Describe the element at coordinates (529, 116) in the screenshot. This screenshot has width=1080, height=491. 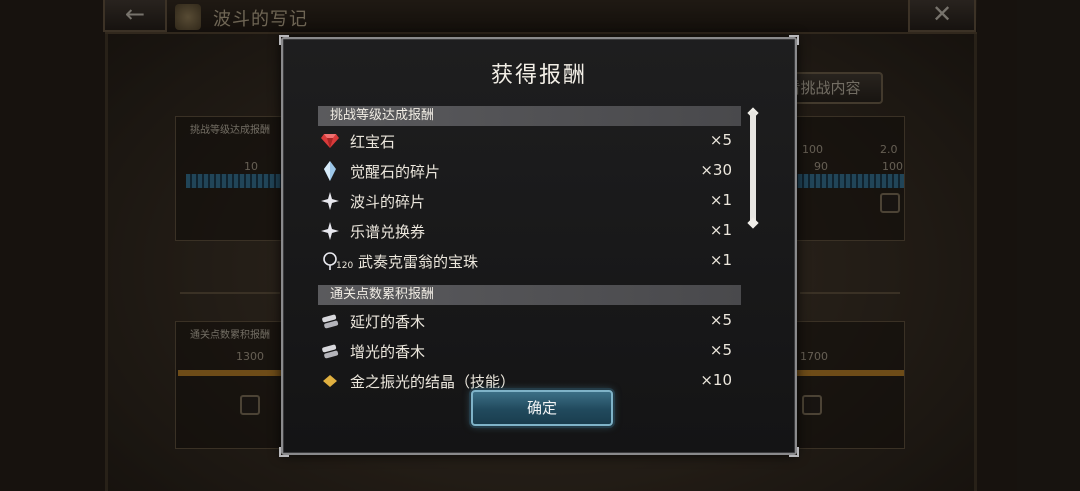
I see `section-header-level: 挑战等级达成报酬` at that location.